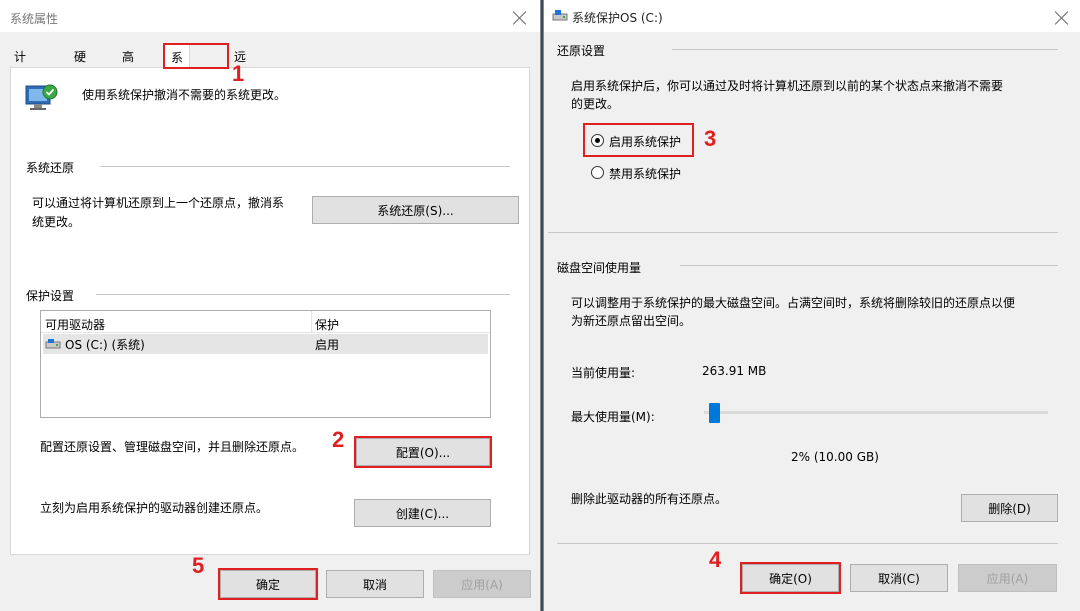  I want to click on delete-description: 删除此驱动器的所有还原点。, so click(649, 499).